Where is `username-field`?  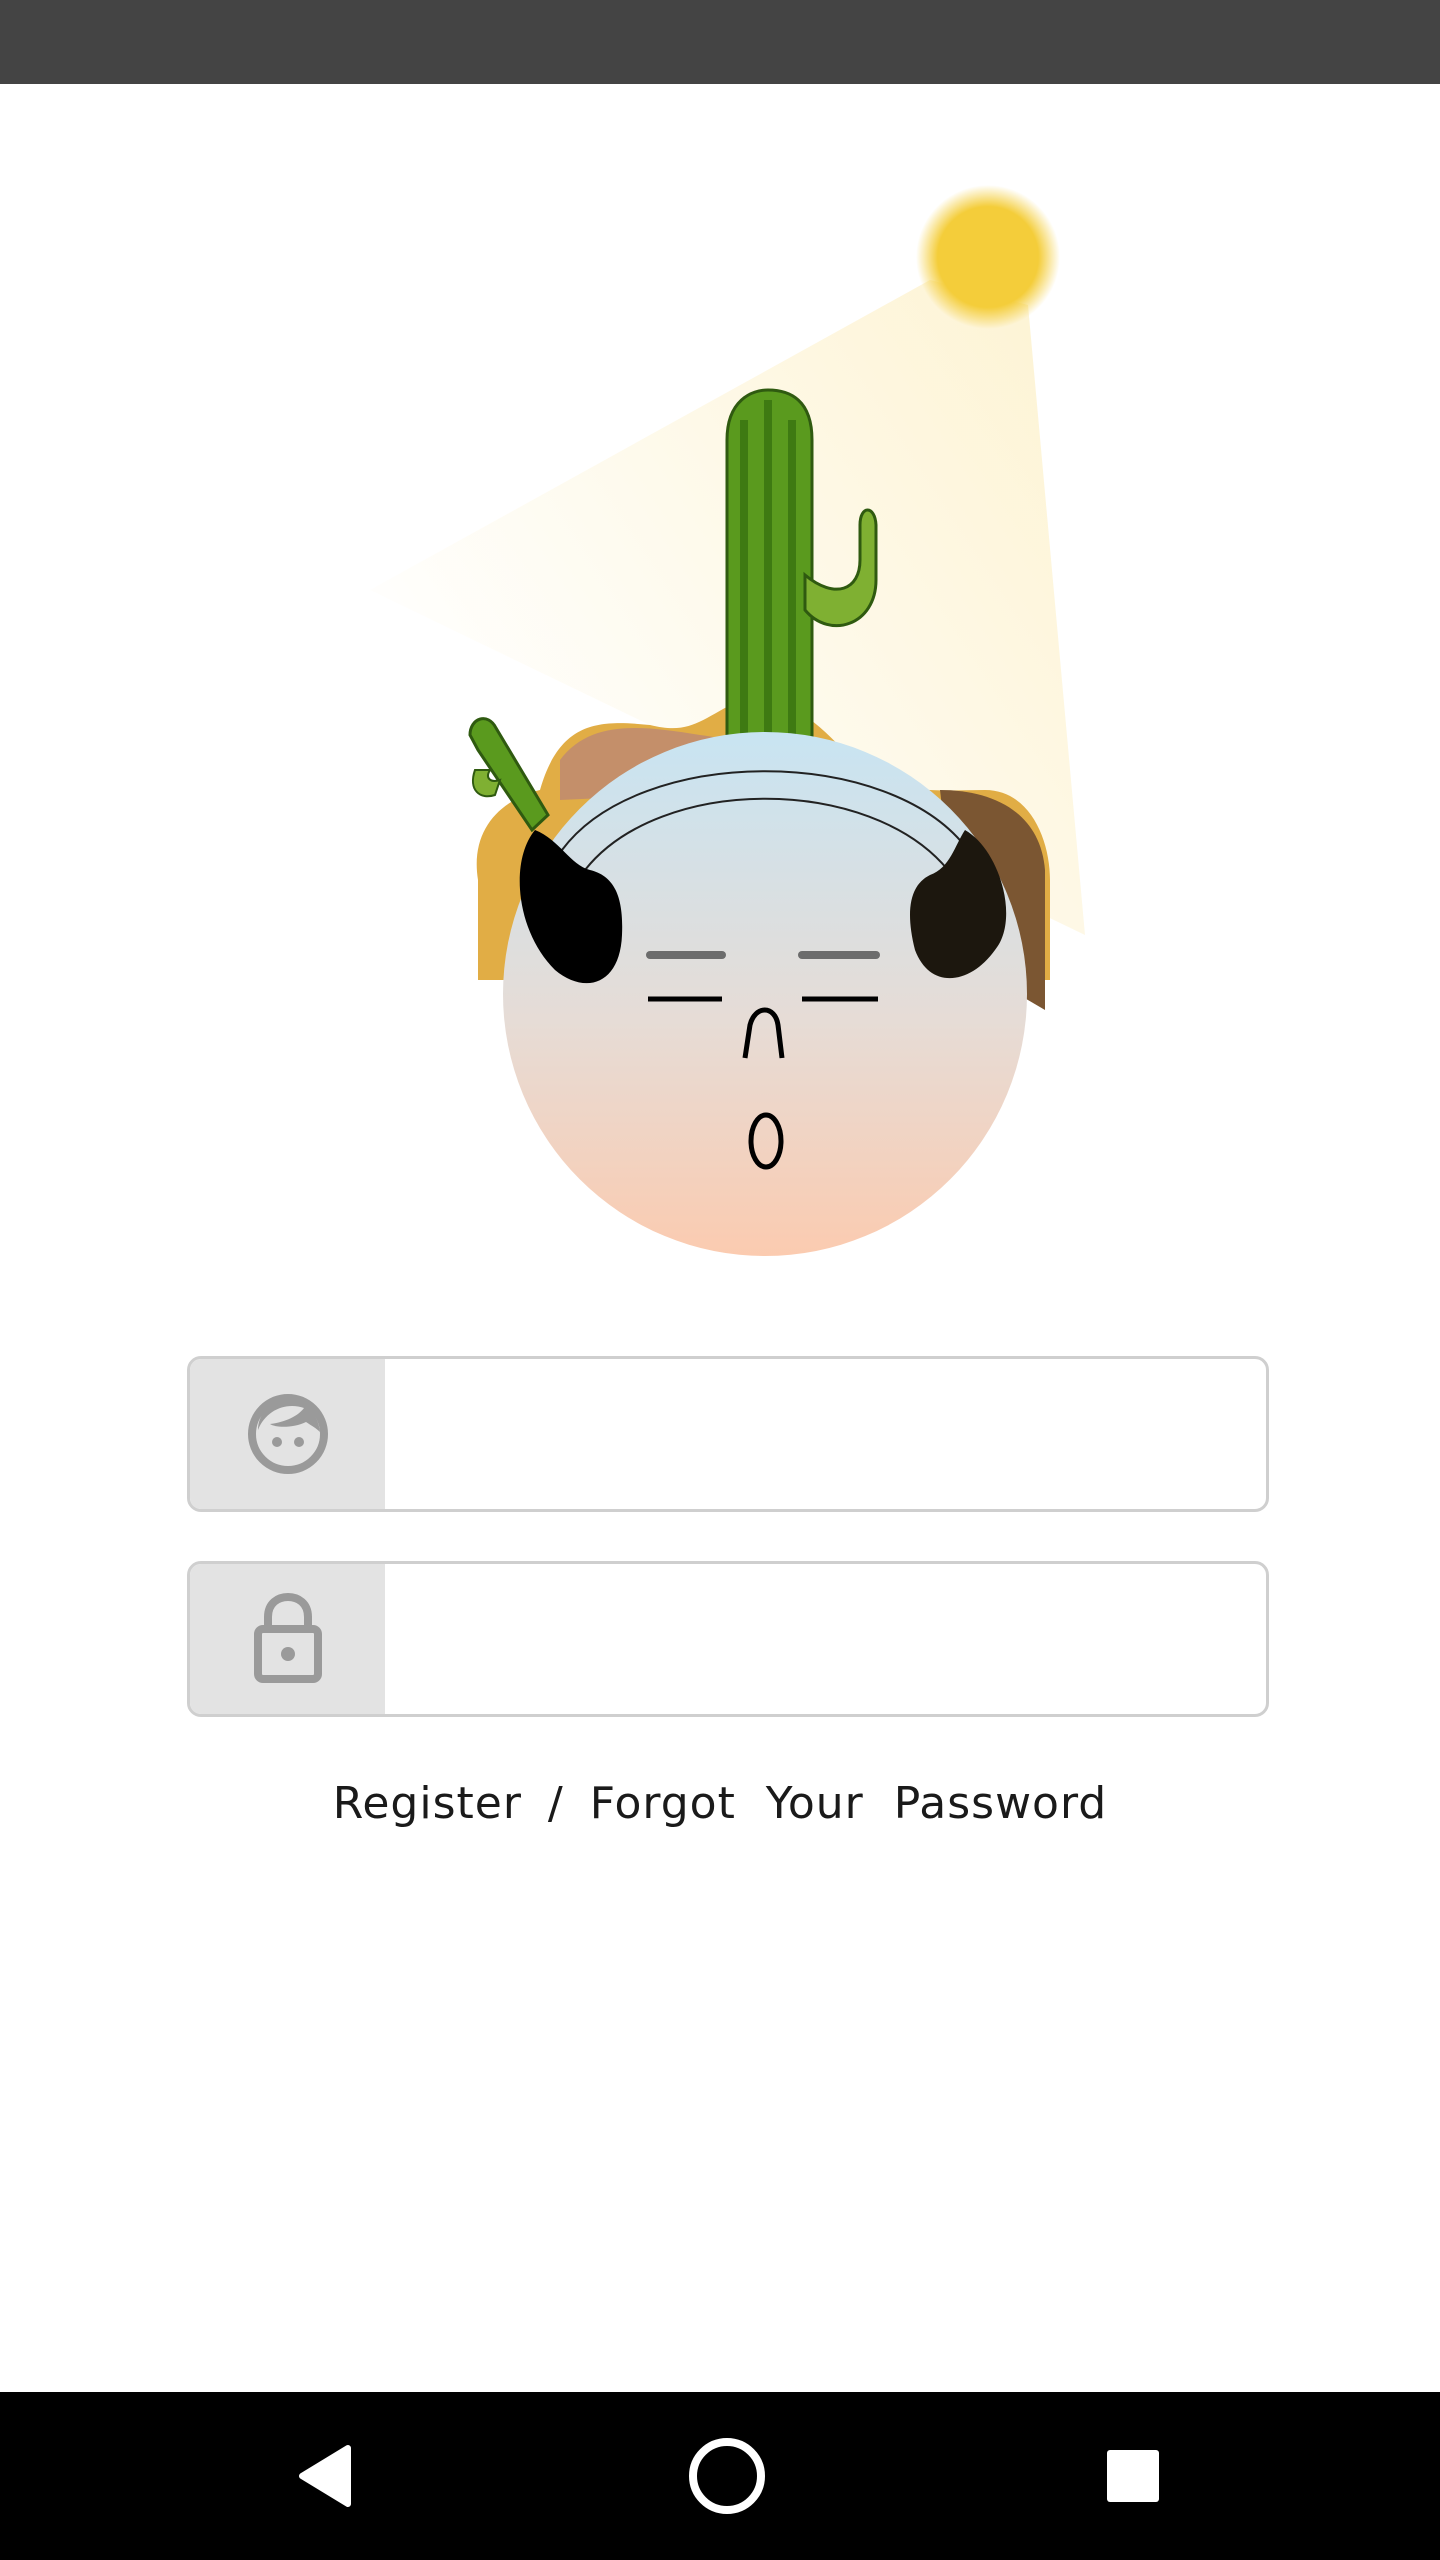
username-field is located at coordinates (728, 1434).